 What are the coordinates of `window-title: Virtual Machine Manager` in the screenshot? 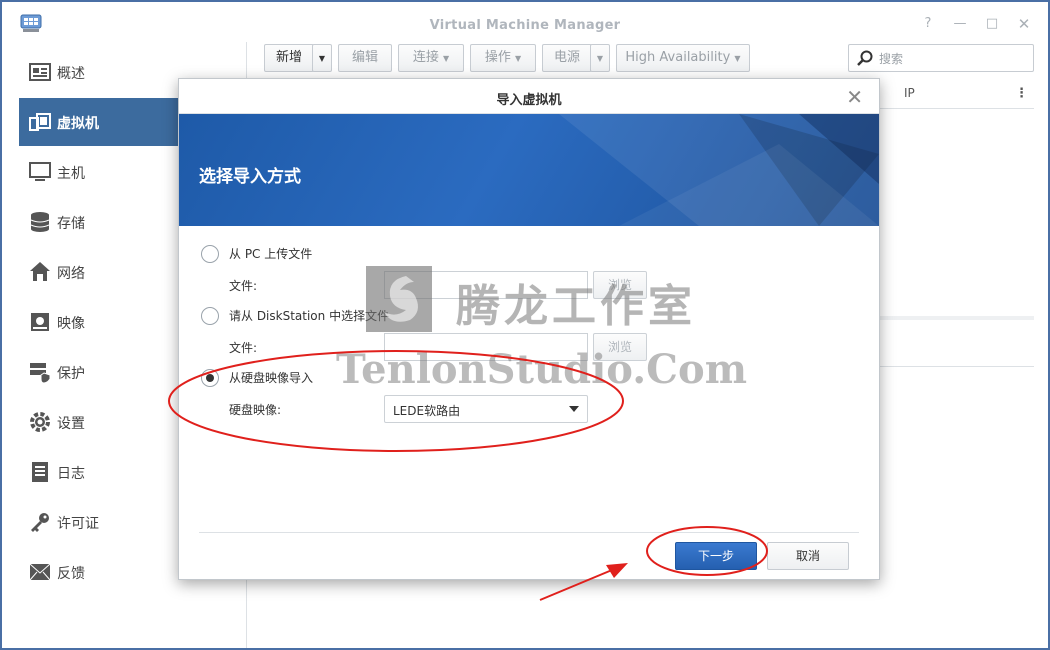 It's located at (525, 25).